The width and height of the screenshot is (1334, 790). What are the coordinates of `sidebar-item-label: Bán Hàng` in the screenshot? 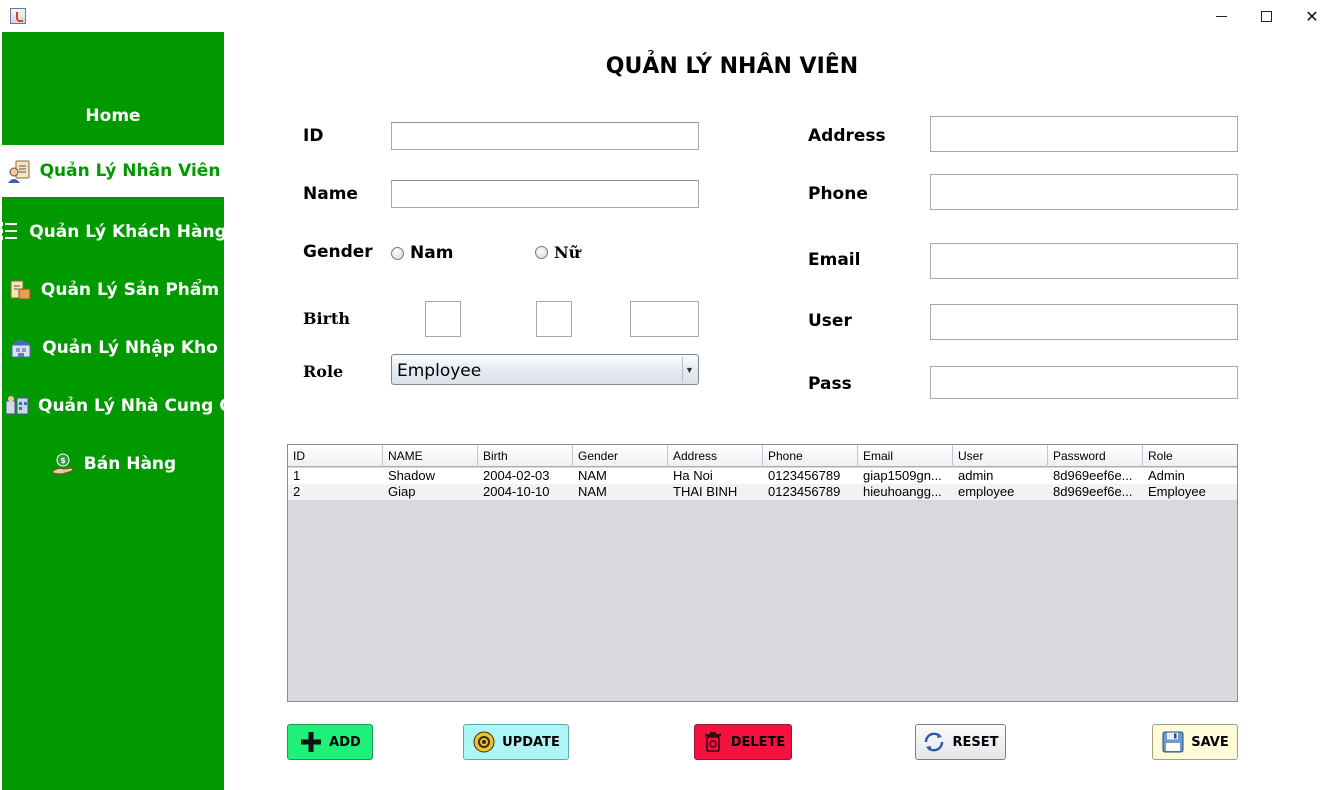 It's located at (130, 464).